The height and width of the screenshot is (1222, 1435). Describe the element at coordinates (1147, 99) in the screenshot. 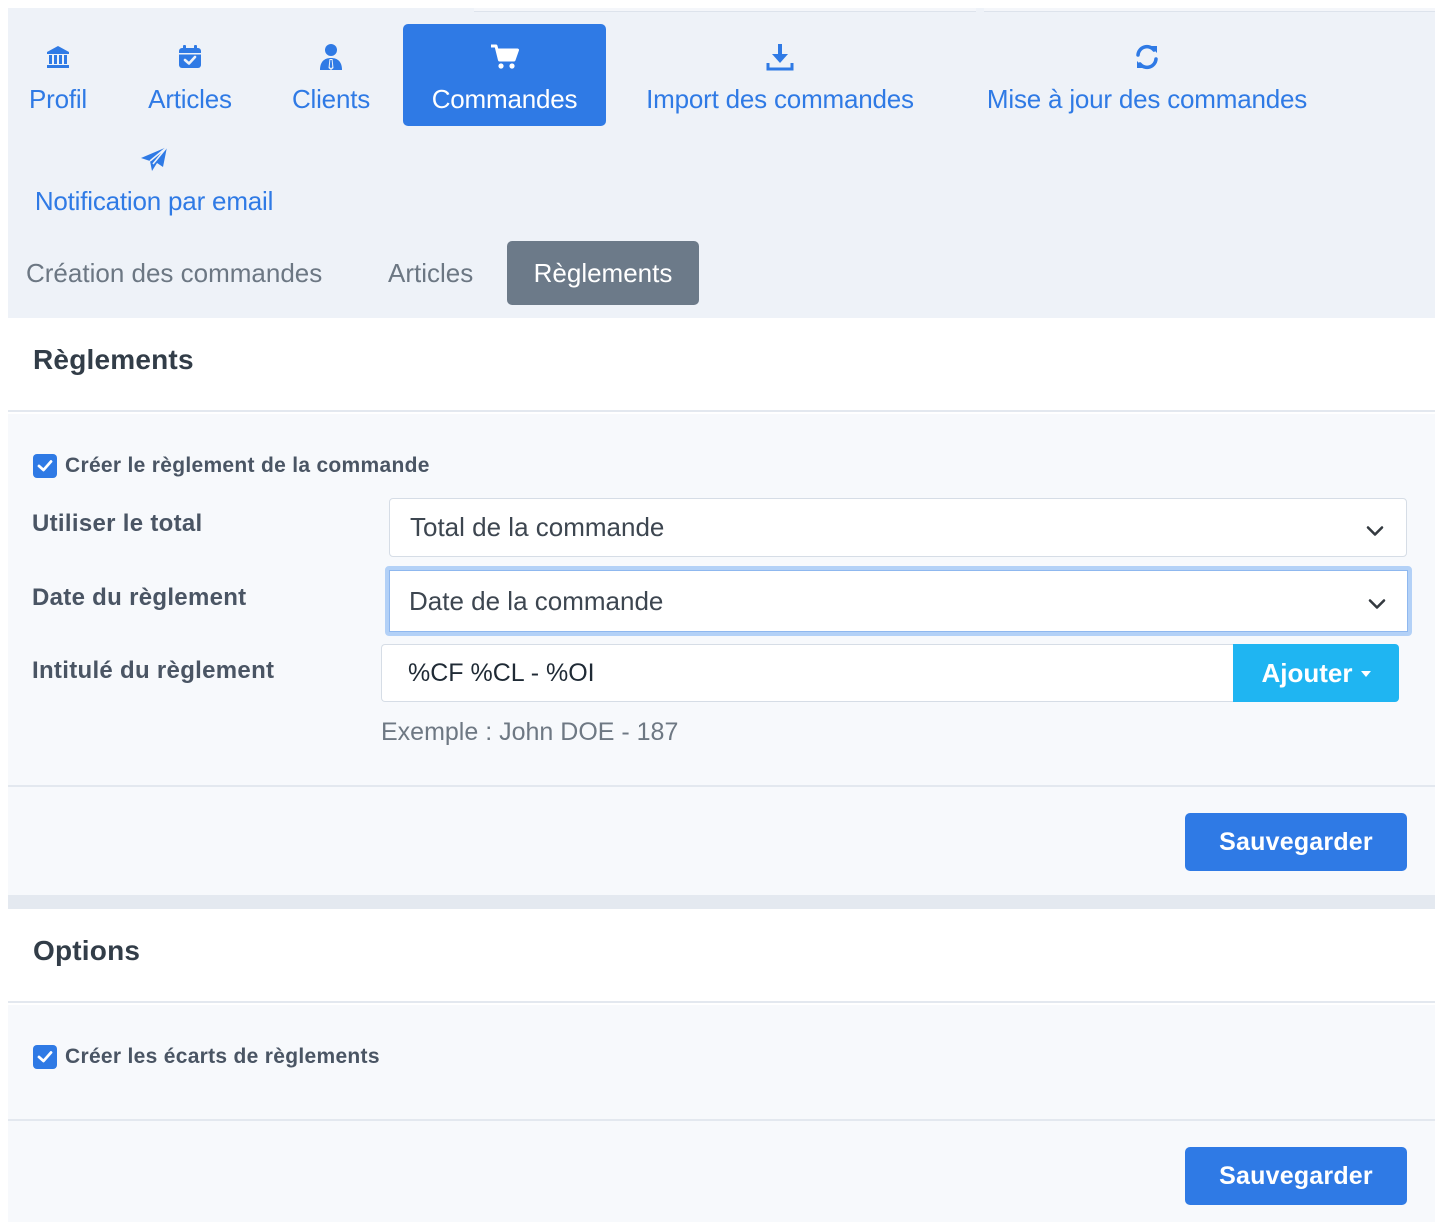

I see `tab-label: Mise à jour des commandes` at that location.